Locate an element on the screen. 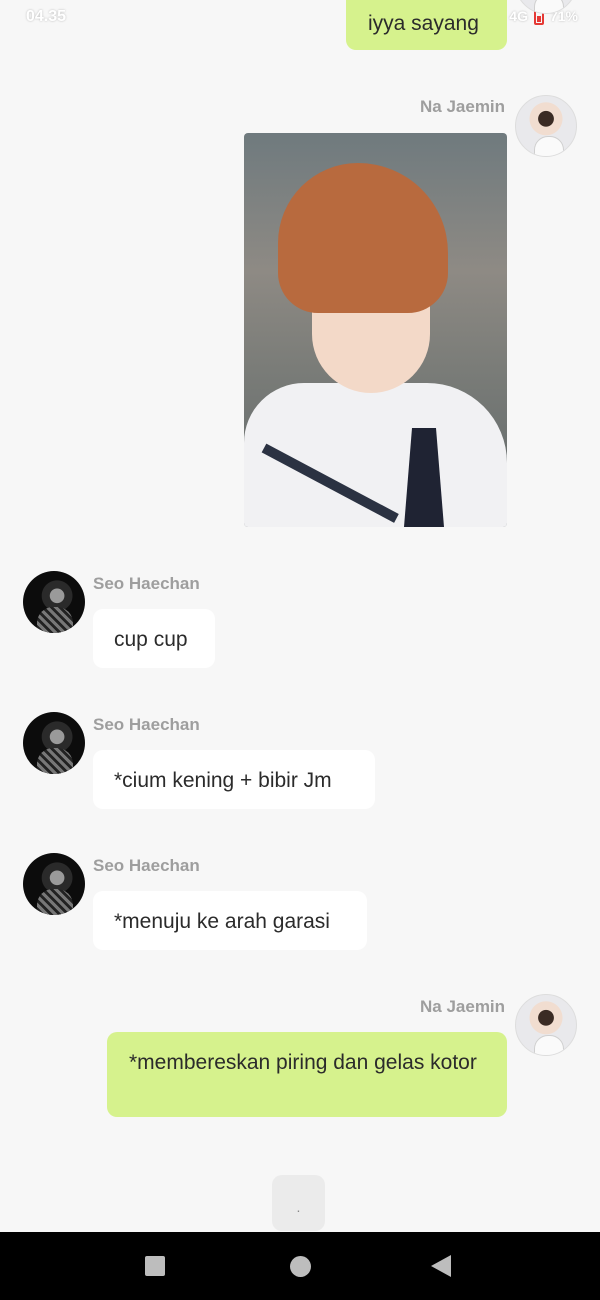 The height and width of the screenshot is (1300, 600). photo-hair is located at coordinates (363, 238).